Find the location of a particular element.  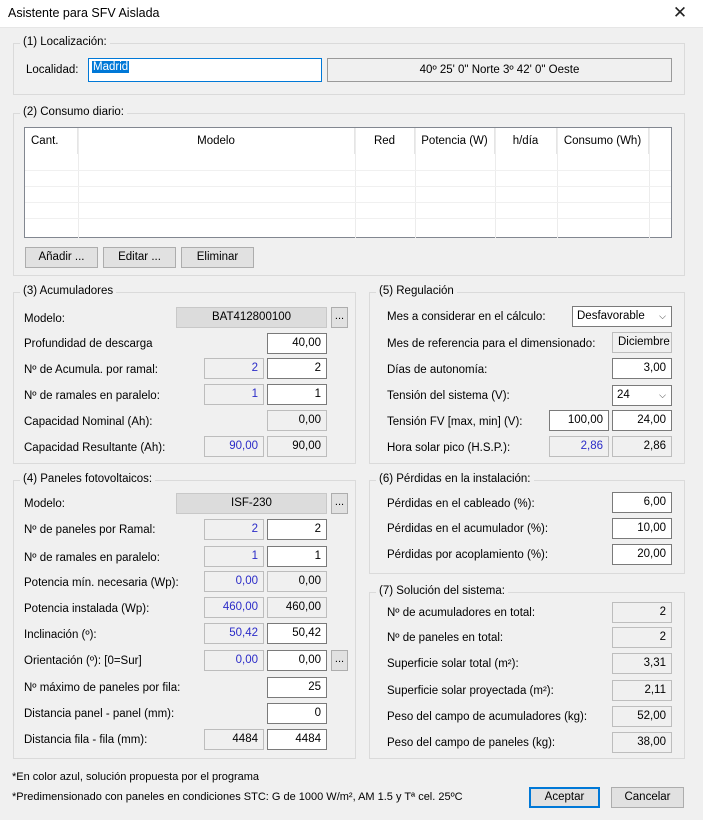

dist-panel-input: 0 is located at coordinates (297, 713).